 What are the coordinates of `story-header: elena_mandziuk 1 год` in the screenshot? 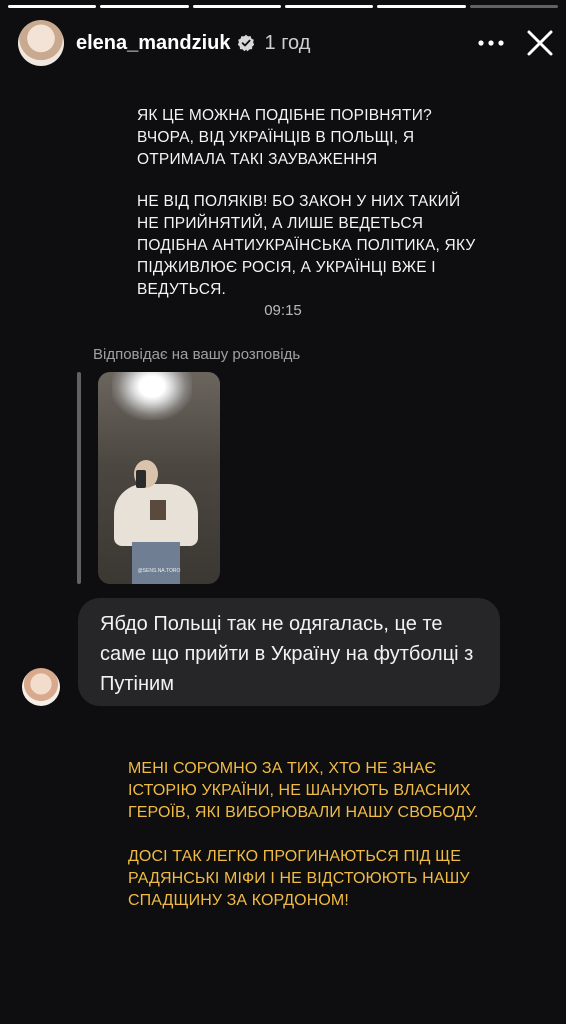 It's located at (286, 43).